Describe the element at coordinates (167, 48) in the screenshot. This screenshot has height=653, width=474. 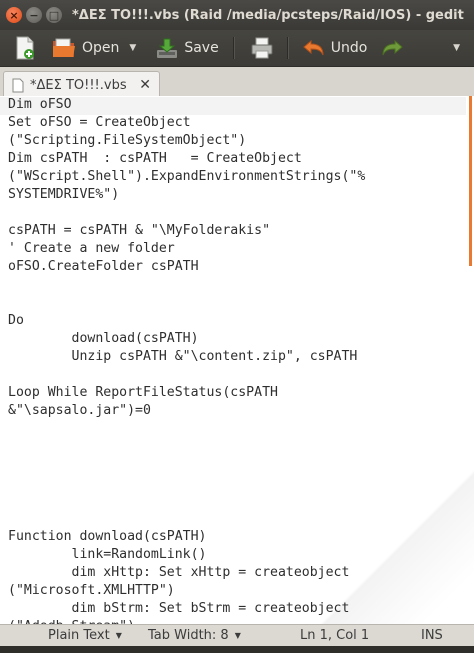
I see `save-download-icon` at that location.